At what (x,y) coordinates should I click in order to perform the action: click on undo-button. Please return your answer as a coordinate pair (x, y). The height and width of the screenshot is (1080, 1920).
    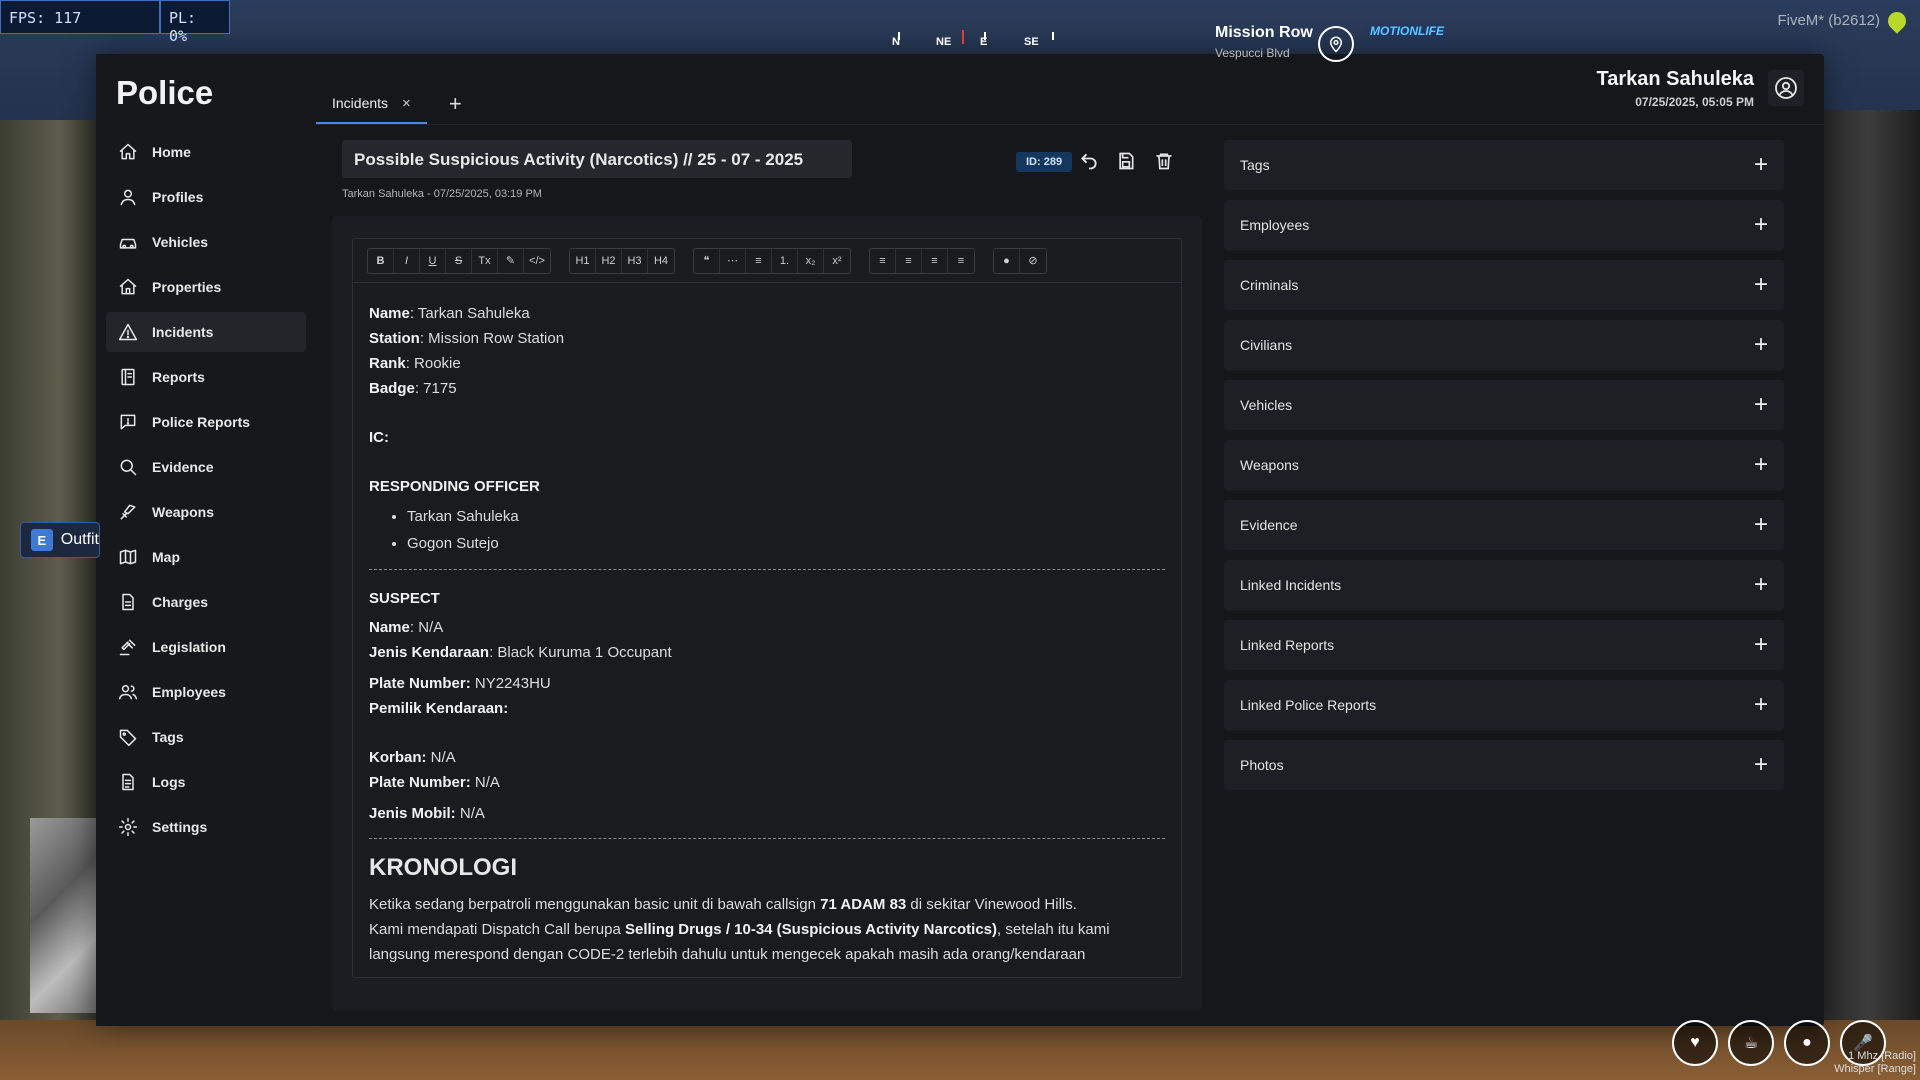
    Looking at the image, I should click on (1089, 161).